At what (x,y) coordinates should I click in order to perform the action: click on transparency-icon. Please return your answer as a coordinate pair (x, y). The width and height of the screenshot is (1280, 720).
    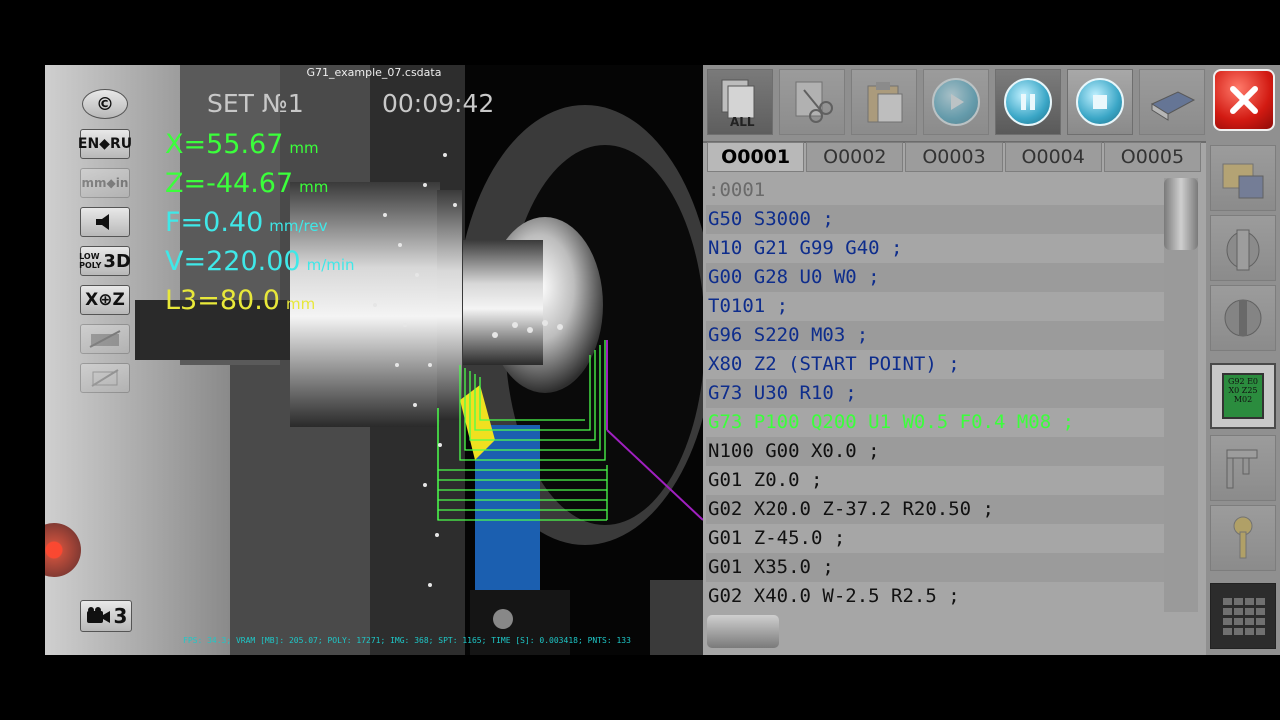
    Looking at the image, I should click on (105, 378).